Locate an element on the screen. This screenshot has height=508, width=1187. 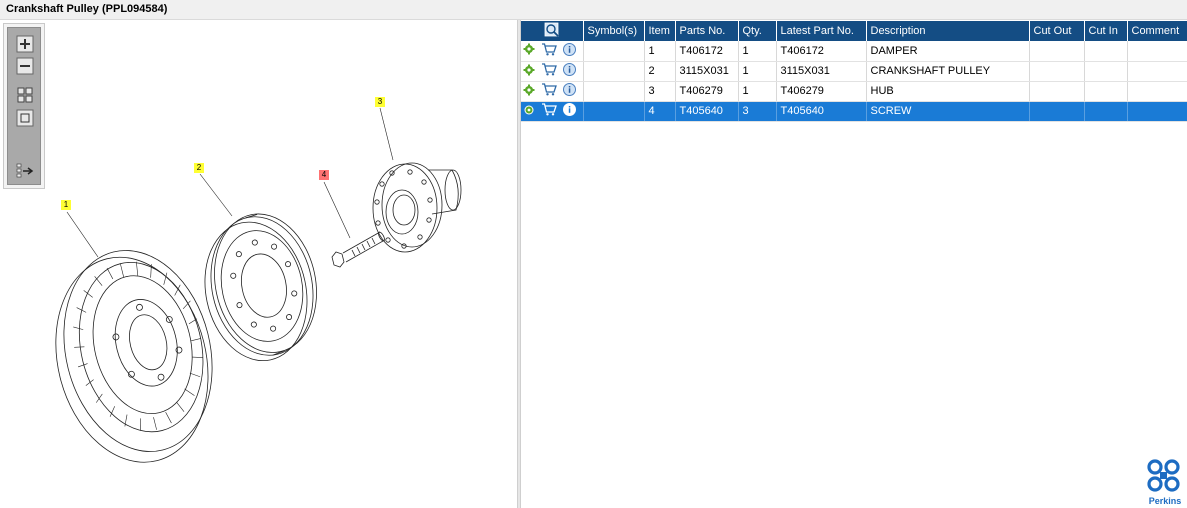
screw-part is located at coordinates (358, 249).